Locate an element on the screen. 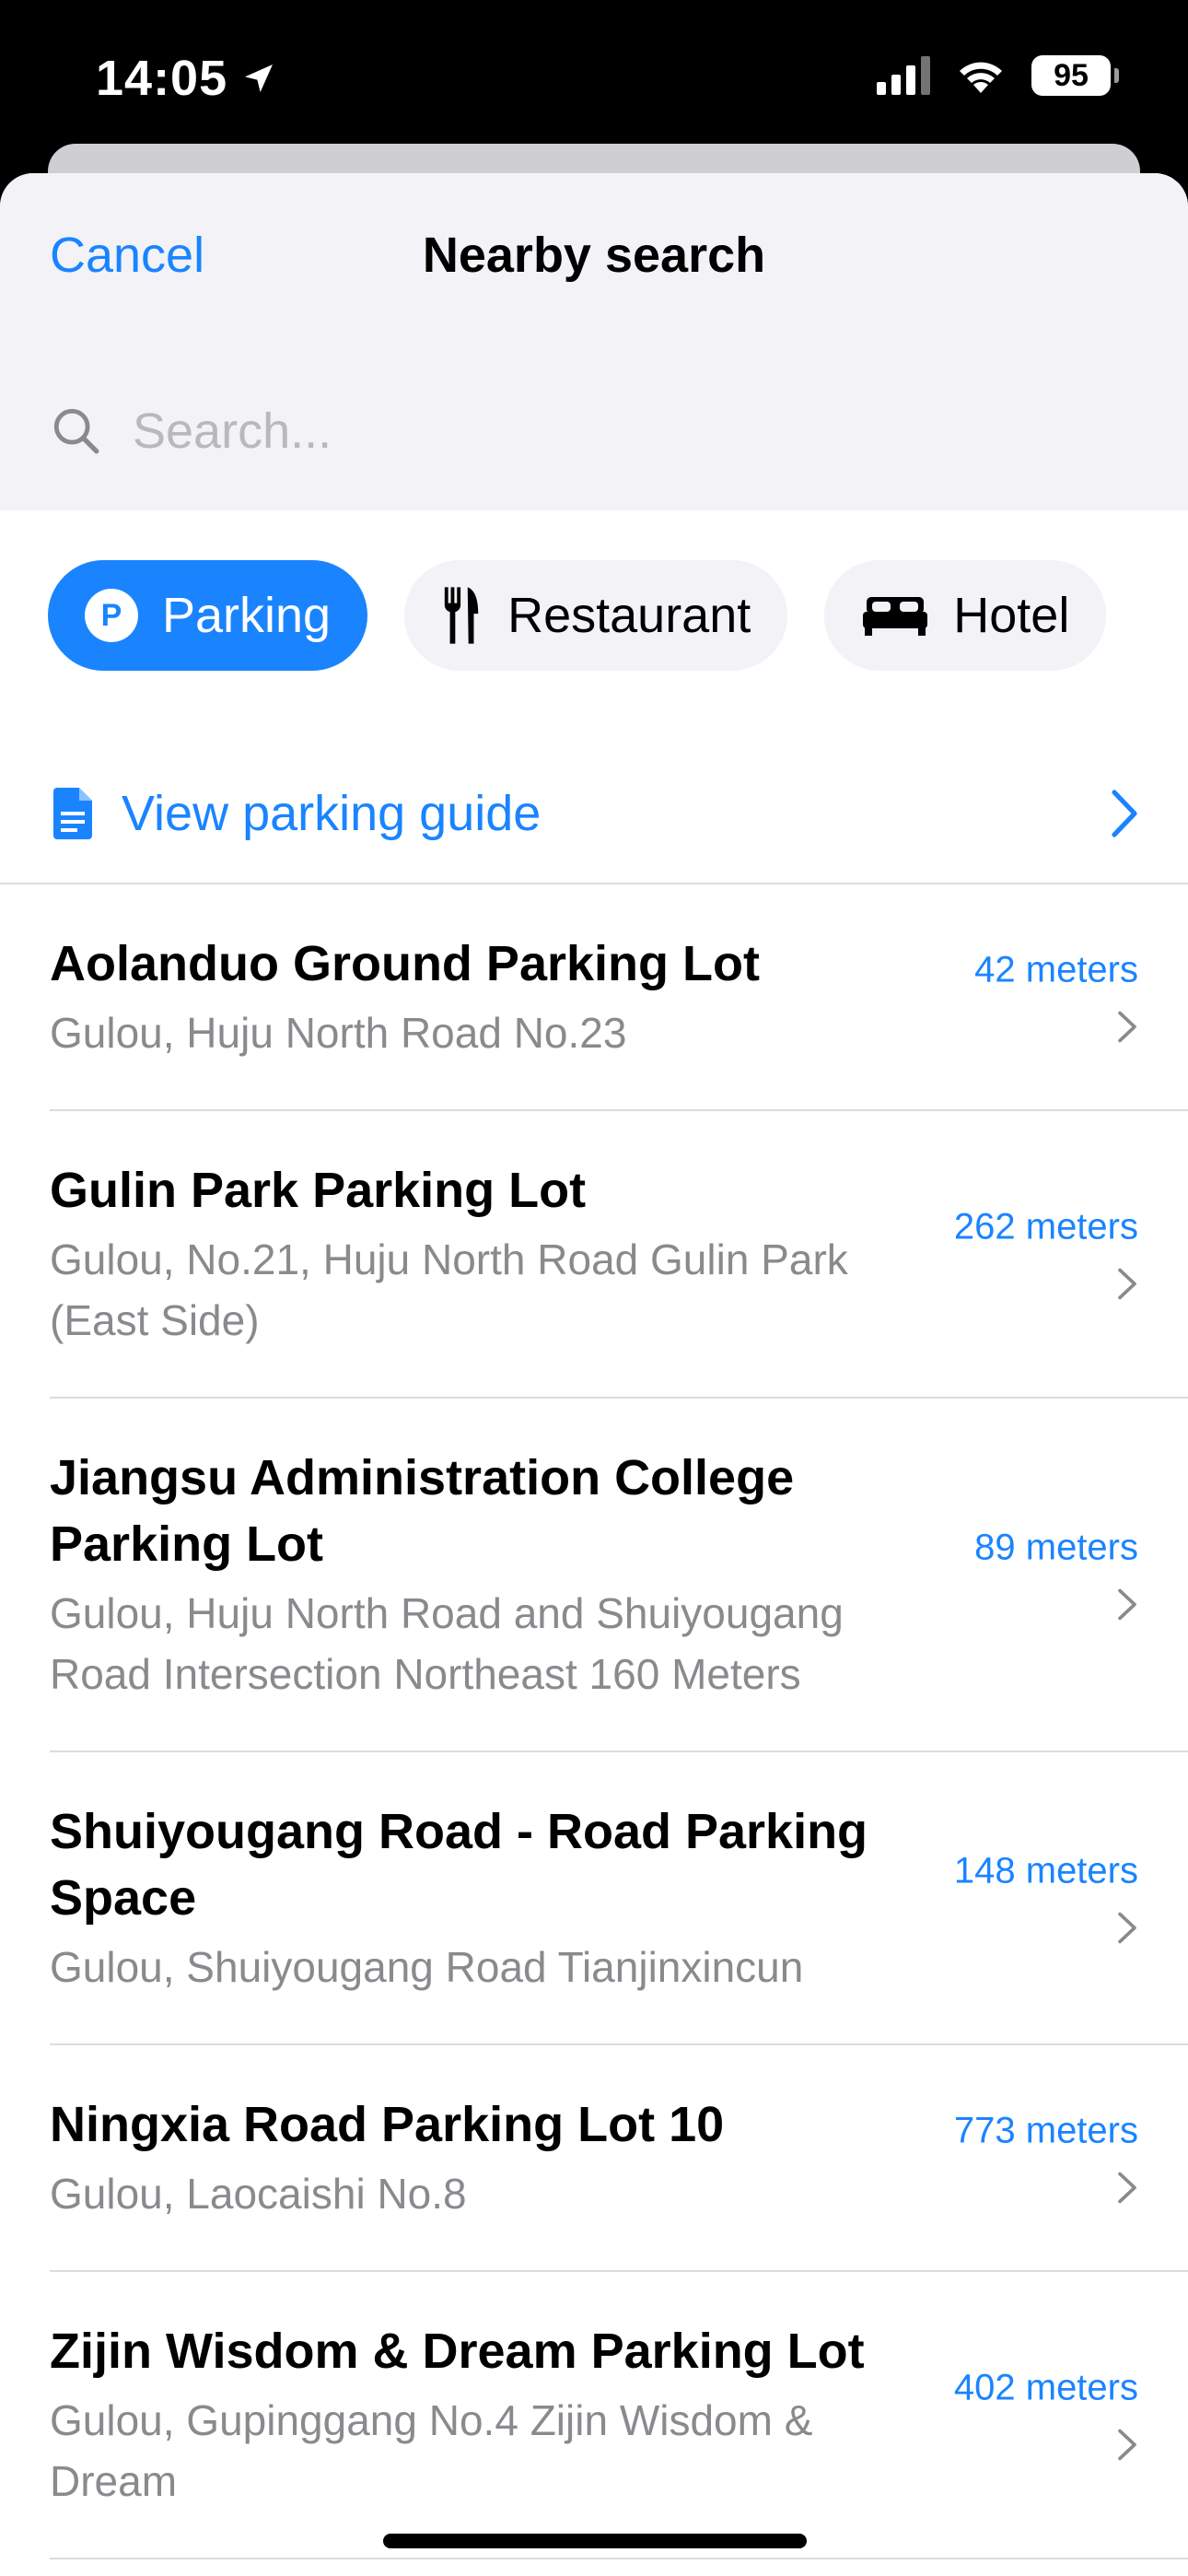 Image resolution: width=1188 pixels, height=2576 pixels. distance-block: 42 meters is located at coordinates (1056, 997).